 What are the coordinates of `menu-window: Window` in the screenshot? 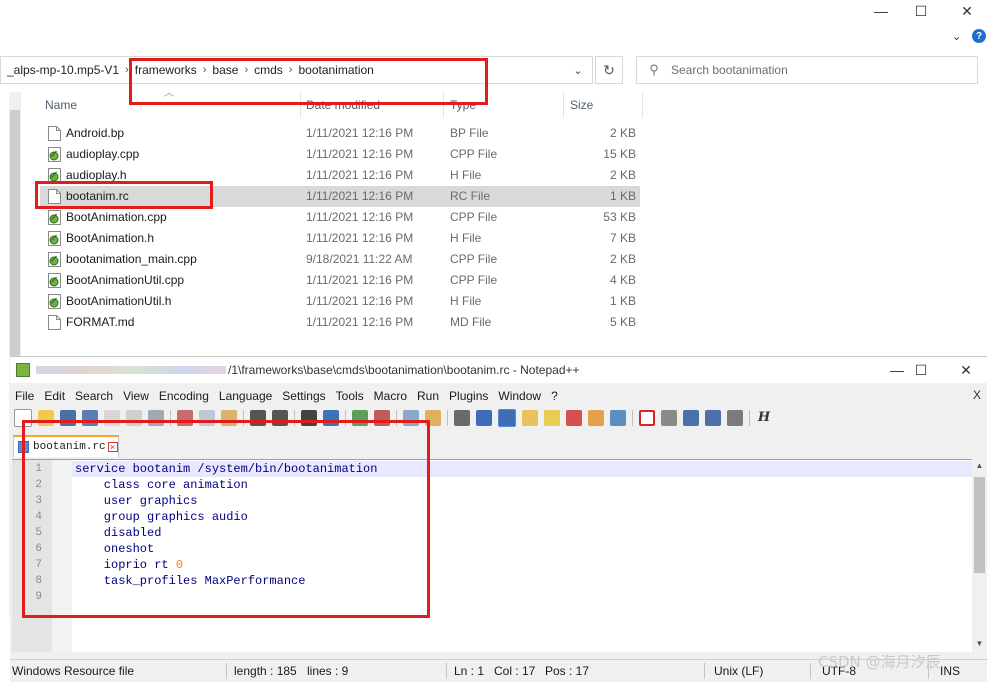 It's located at (519, 396).